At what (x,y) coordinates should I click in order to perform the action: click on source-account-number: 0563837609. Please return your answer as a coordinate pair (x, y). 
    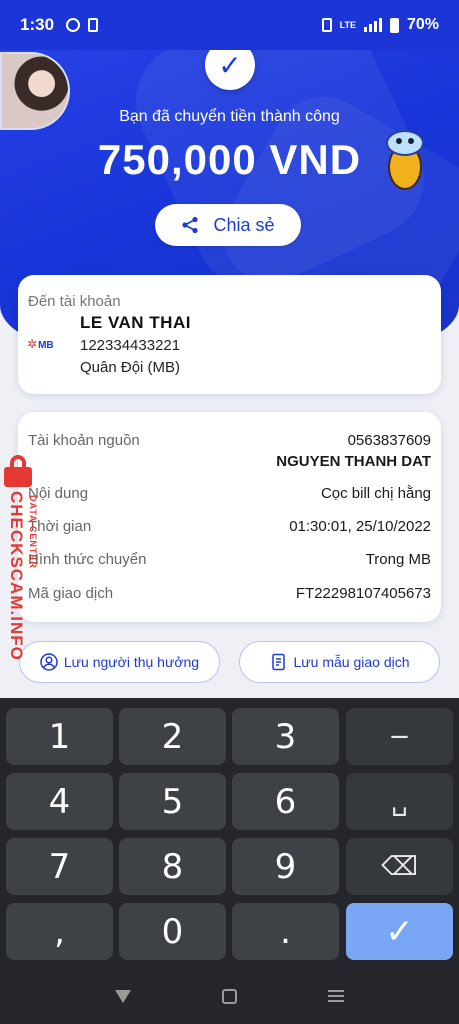
    Looking at the image, I should click on (389, 440).